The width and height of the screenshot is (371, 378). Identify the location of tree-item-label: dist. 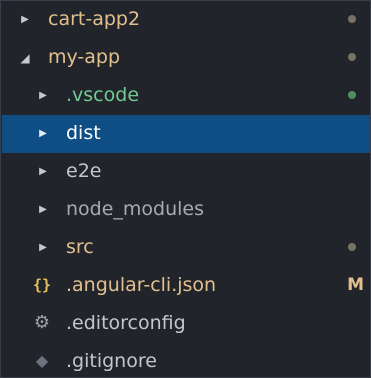
(83, 133).